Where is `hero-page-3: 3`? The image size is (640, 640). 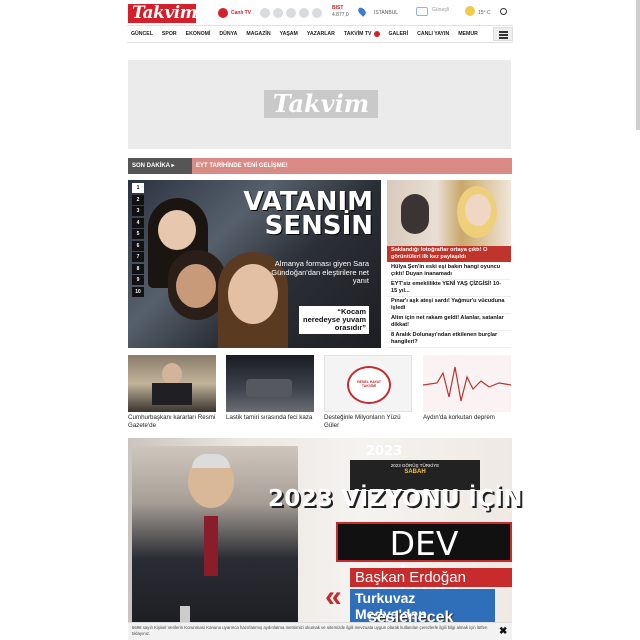
hero-page-3: 3 is located at coordinates (138, 211).